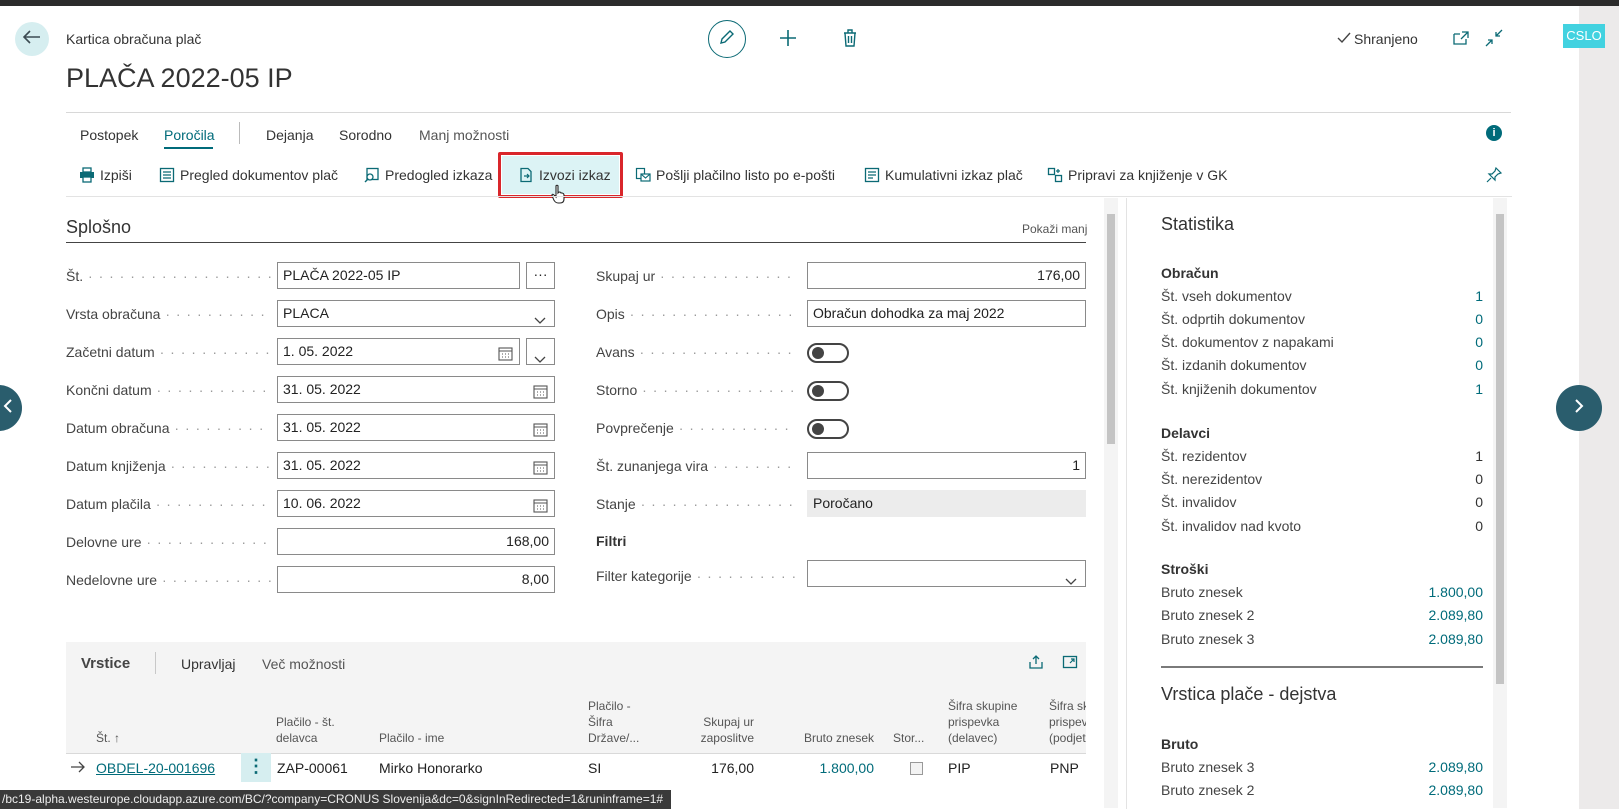 The width and height of the screenshot is (1619, 809). What do you see at coordinates (1322, 319) in the screenshot?
I see `stat-row: Št. odprtih dokumentov 0` at bounding box center [1322, 319].